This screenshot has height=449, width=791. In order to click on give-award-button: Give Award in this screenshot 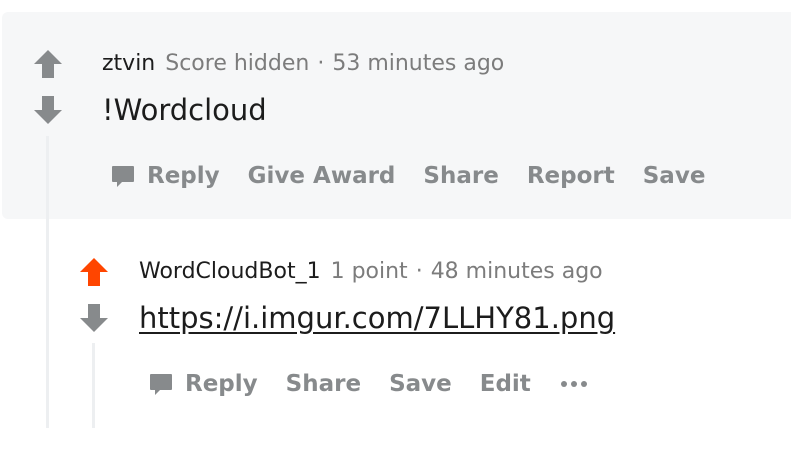, I will do `click(322, 176)`.